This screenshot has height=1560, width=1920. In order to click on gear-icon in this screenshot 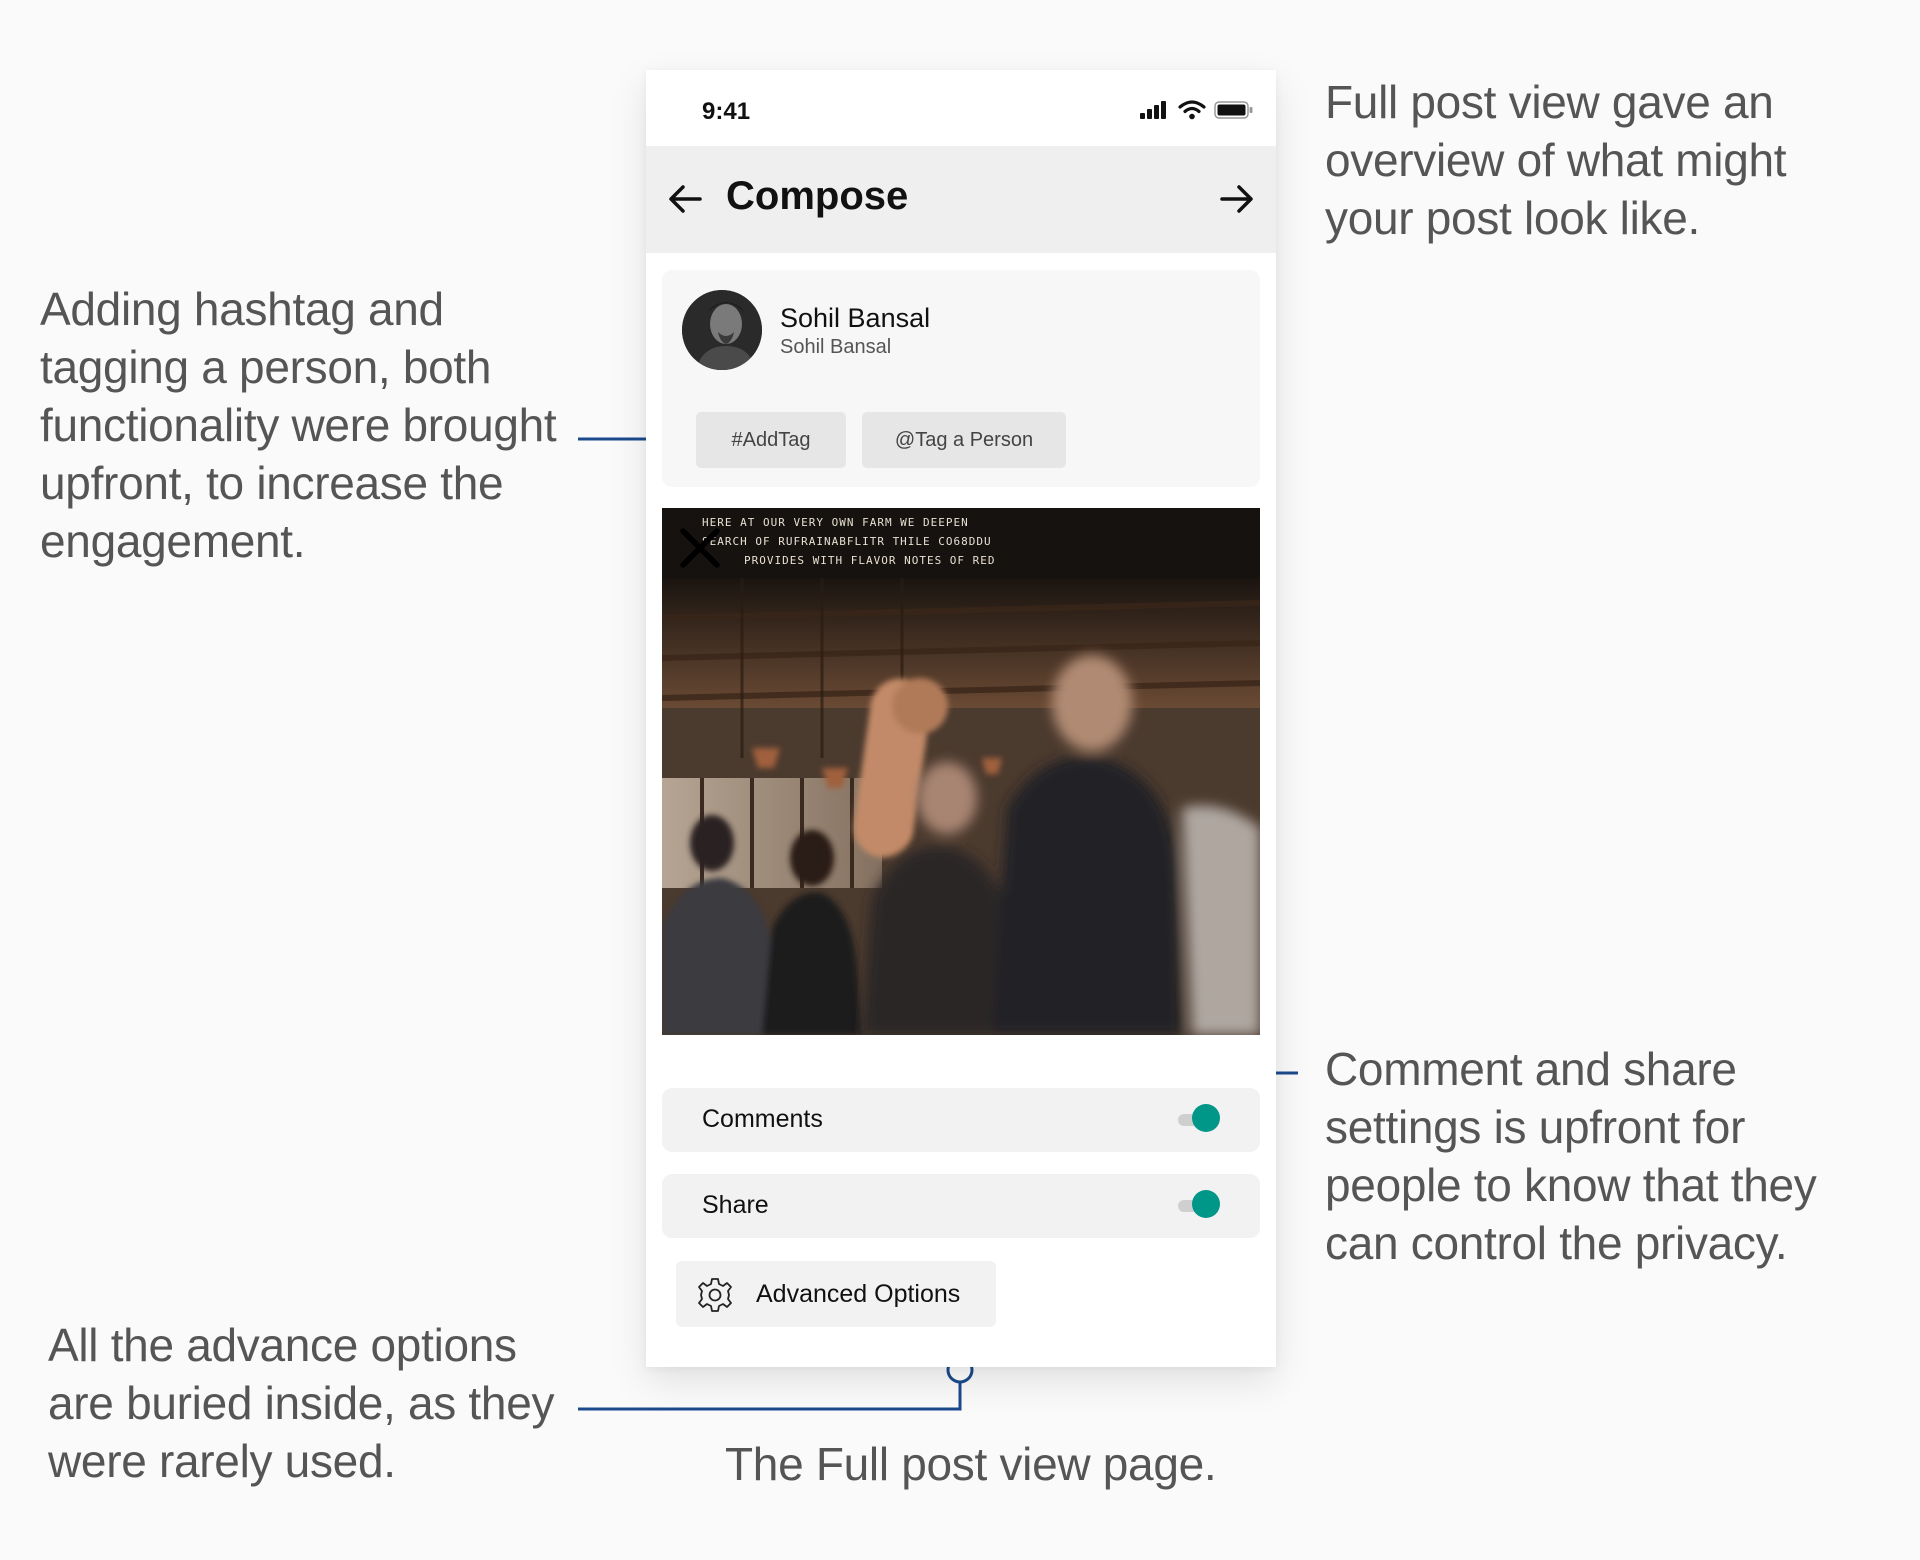, I will do `click(715, 1295)`.